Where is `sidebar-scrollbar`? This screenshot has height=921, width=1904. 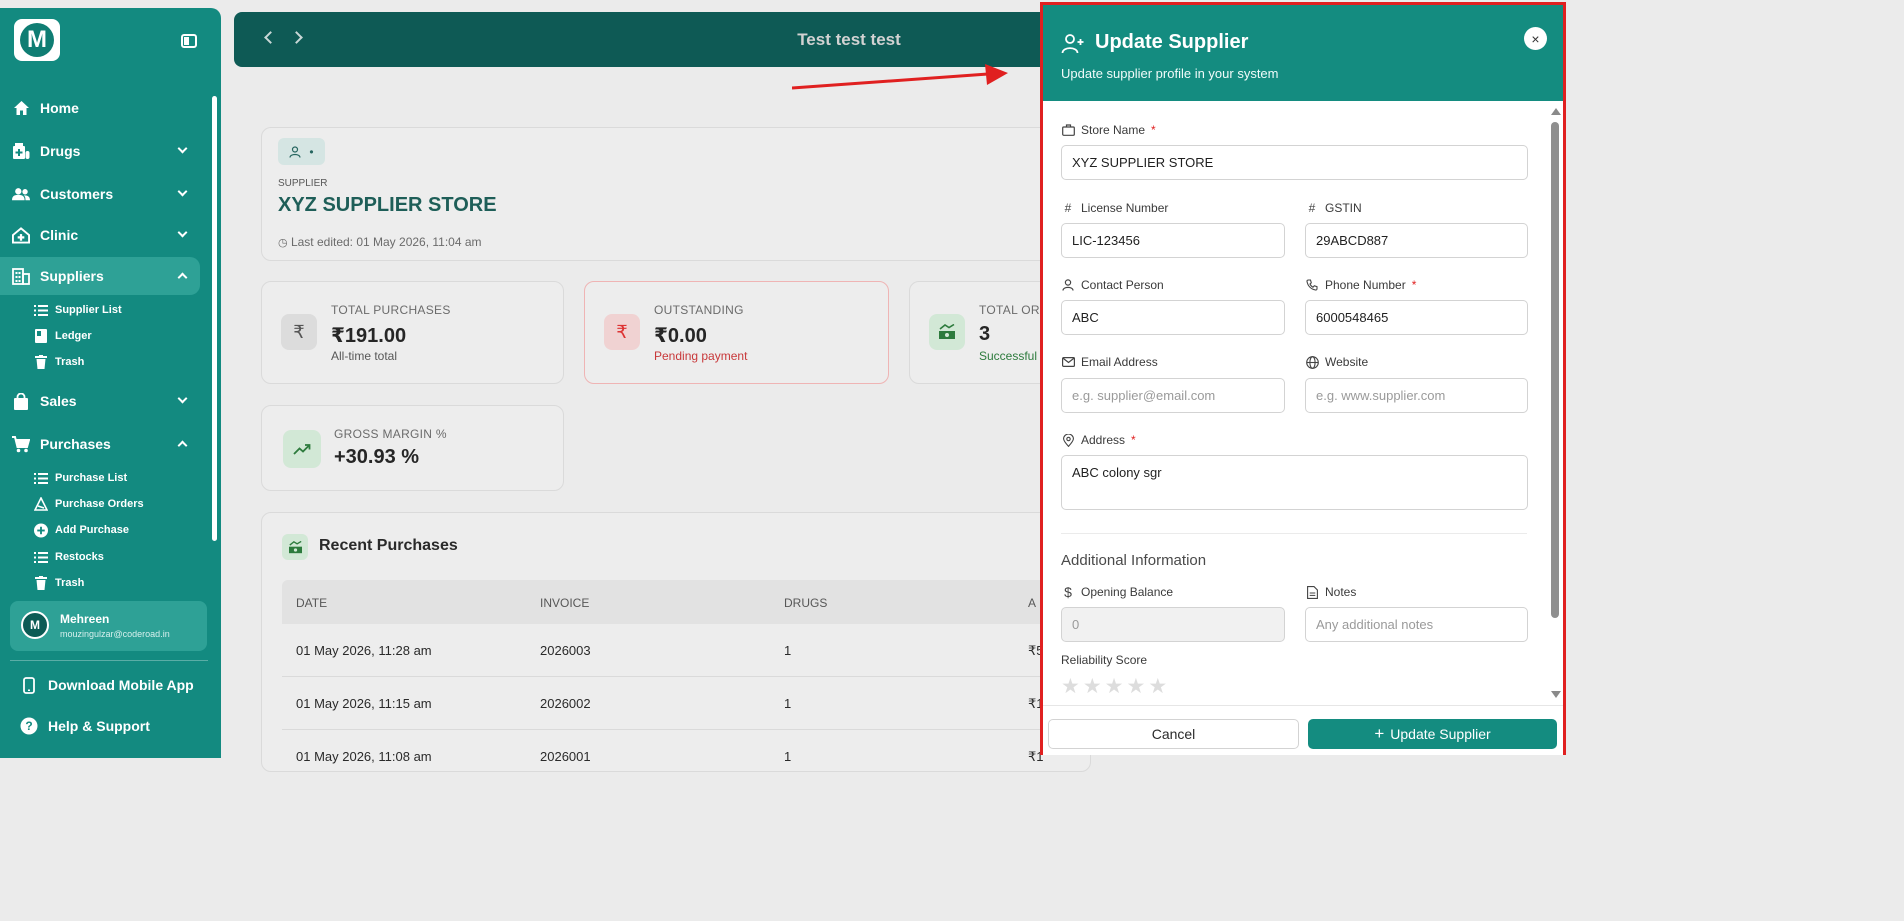
sidebar-scrollbar is located at coordinates (214, 318).